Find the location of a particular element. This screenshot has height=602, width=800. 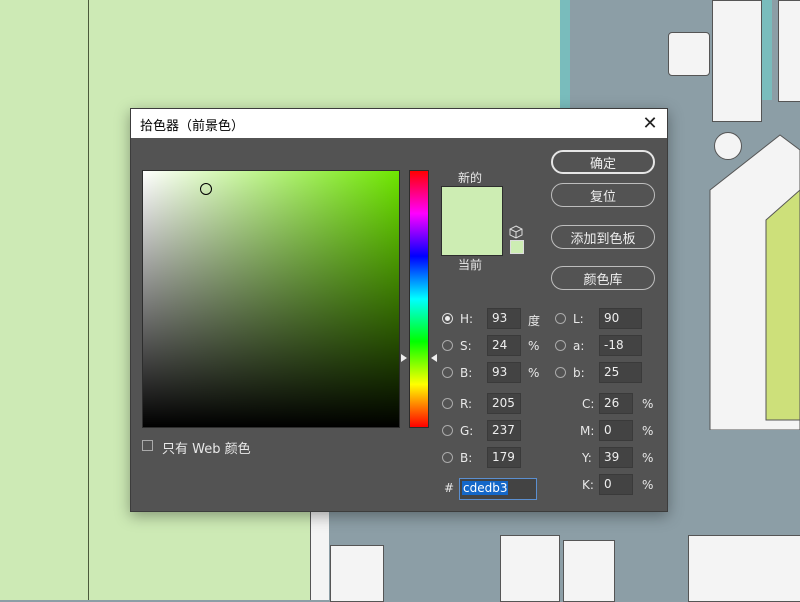

brightness-unit: % is located at coordinates (534, 373).